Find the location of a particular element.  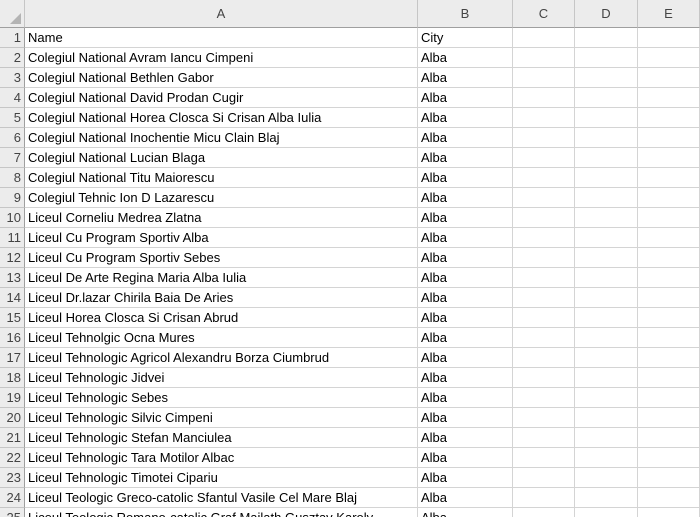

row-header: 12 is located at coordinates (12, 258).